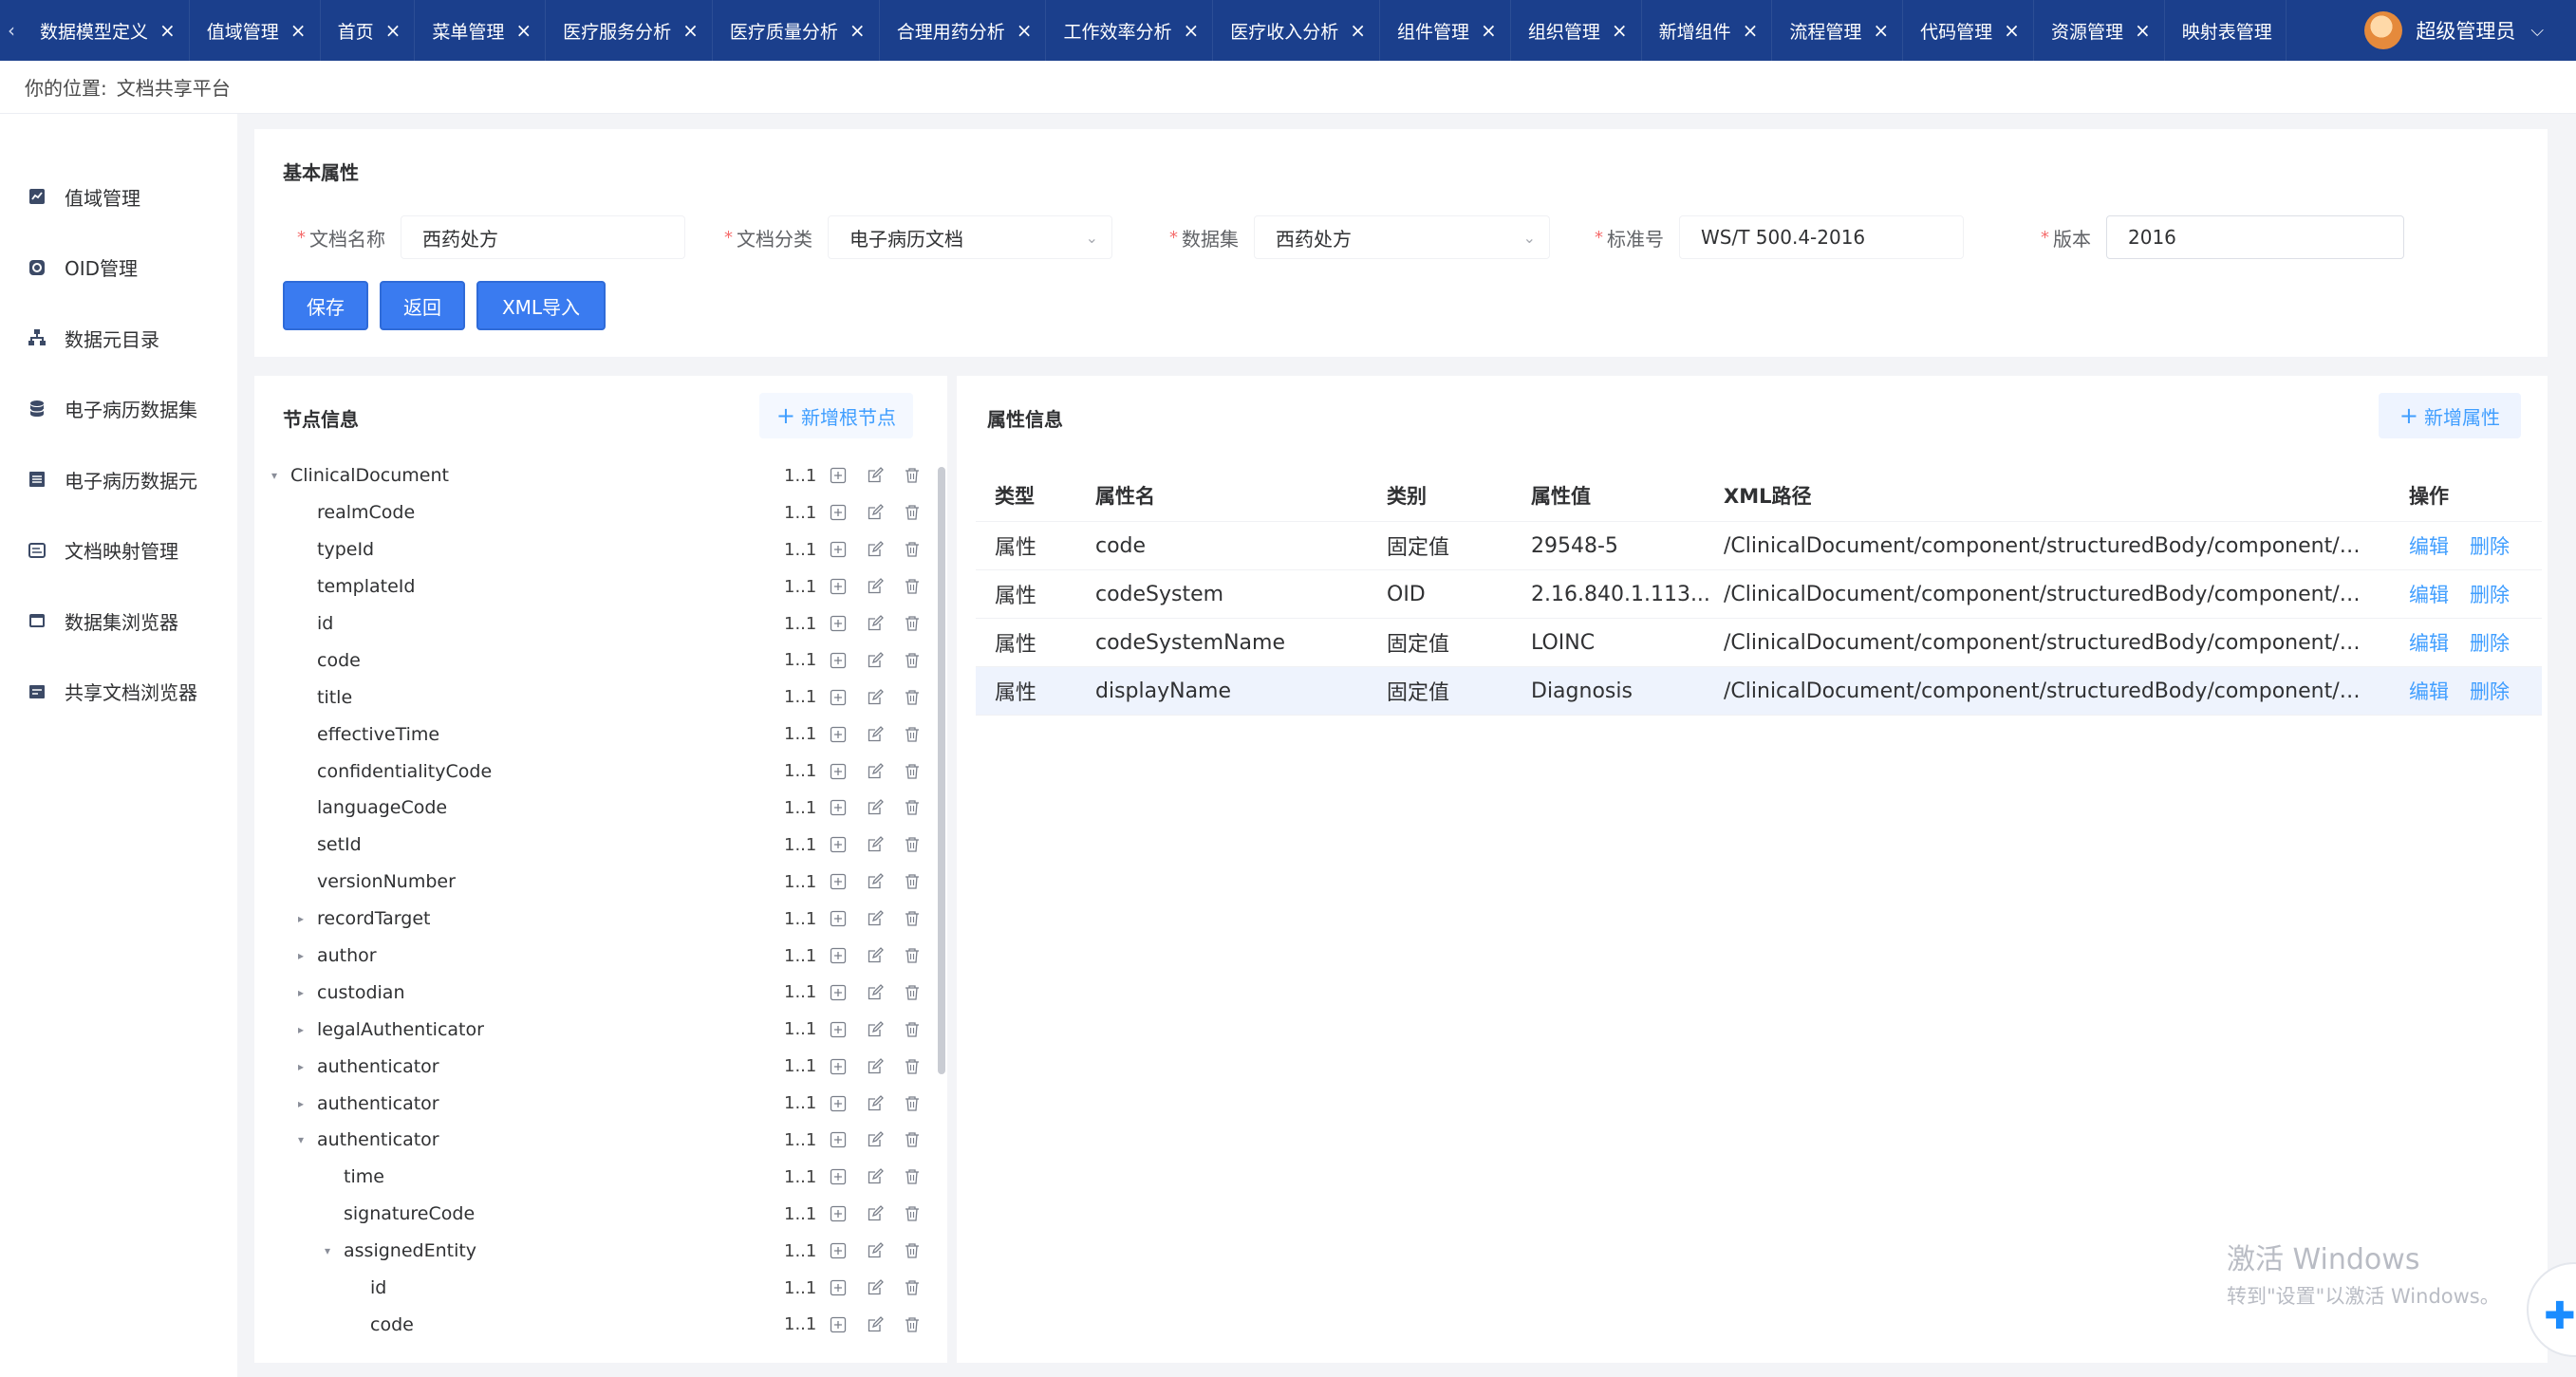 This screenshot has height=1377, width=2576. I want to click on tree-node-label: code, so click(392, 1324).